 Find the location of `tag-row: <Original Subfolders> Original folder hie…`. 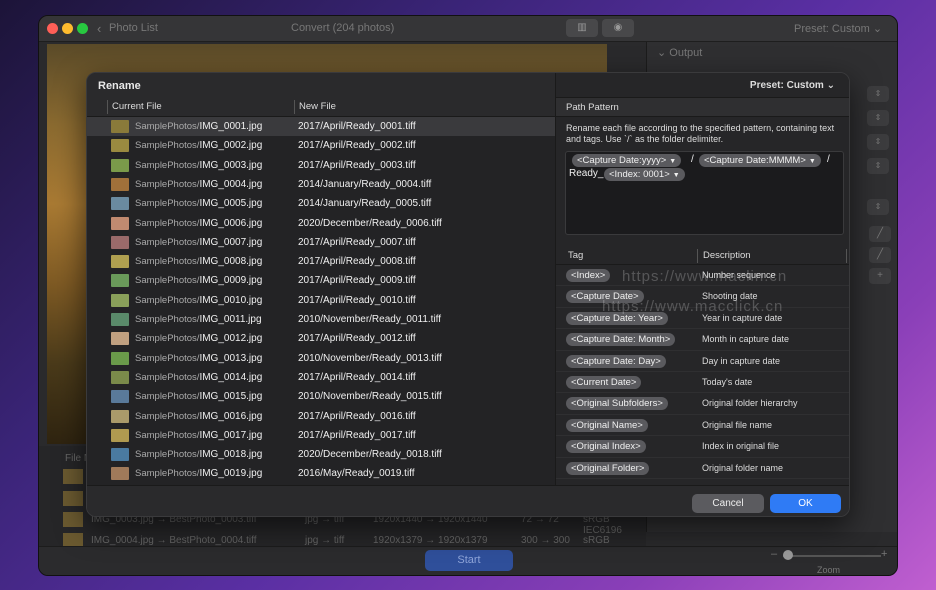

tag-row: <Original Subfolders> Original folder hie… is located at coordinates (702, 404).